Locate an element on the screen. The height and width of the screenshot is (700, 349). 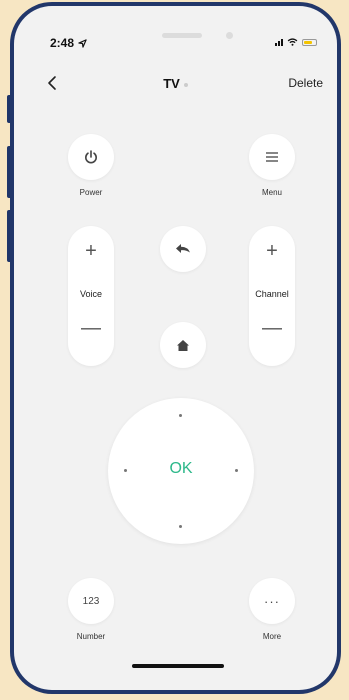
home-button is located at coordinates (183, 345).